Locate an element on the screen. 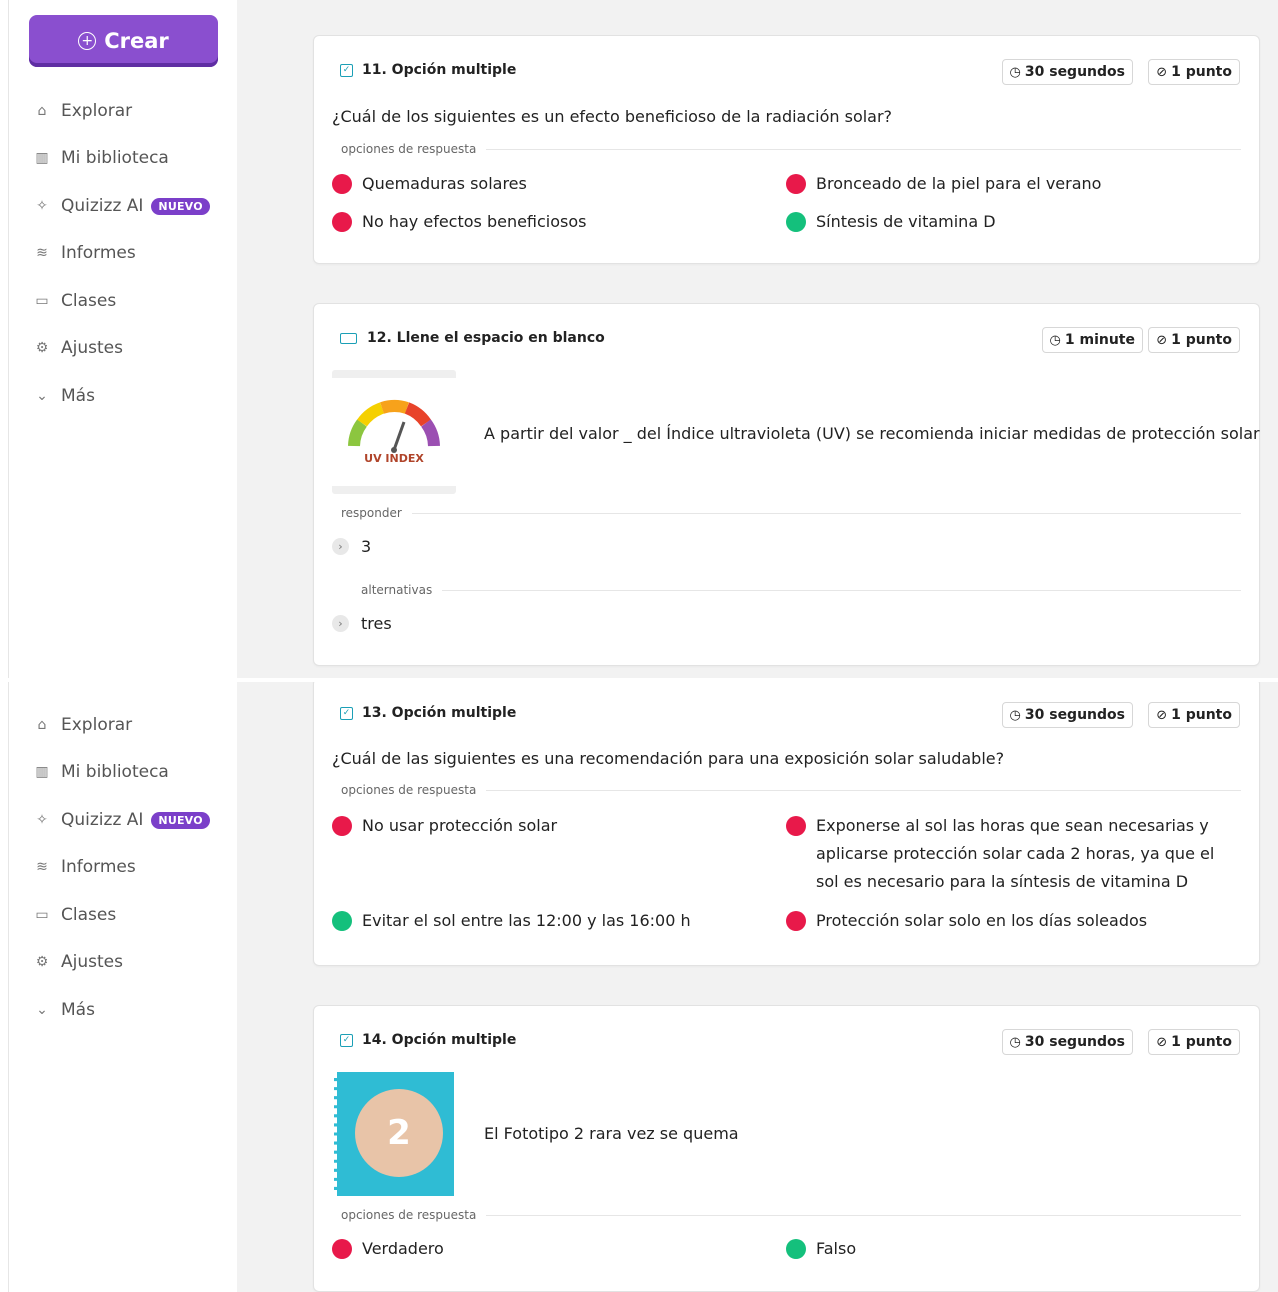  sidebar-item-label: Clases is located at coordinates (89, 301).